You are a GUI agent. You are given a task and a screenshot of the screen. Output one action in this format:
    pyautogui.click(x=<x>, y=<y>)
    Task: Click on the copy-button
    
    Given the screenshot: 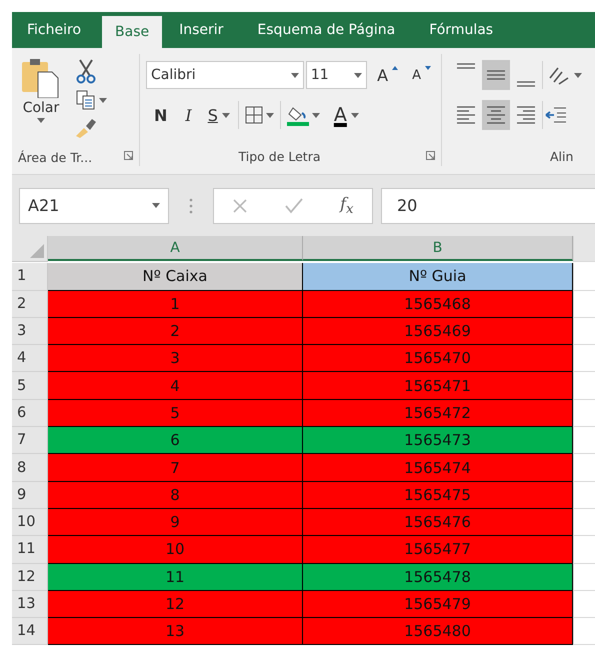 What is the action you would take?
    pyautogui.click(x=91, y=100)
    